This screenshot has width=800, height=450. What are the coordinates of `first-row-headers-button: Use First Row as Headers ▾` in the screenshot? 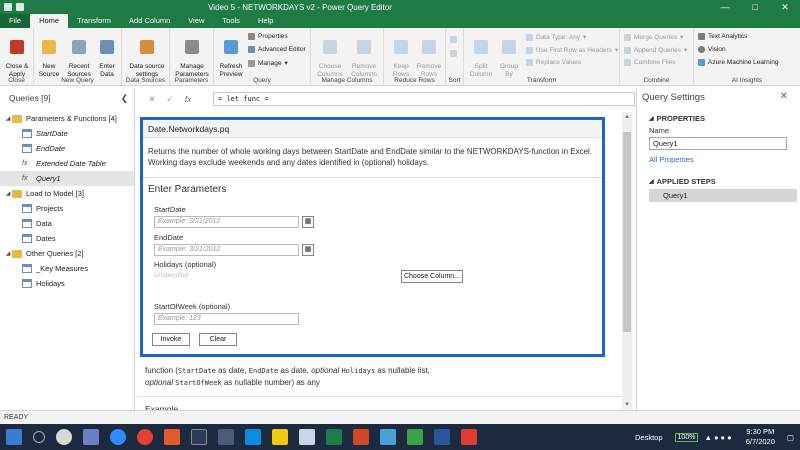 It's located at (572, 50).